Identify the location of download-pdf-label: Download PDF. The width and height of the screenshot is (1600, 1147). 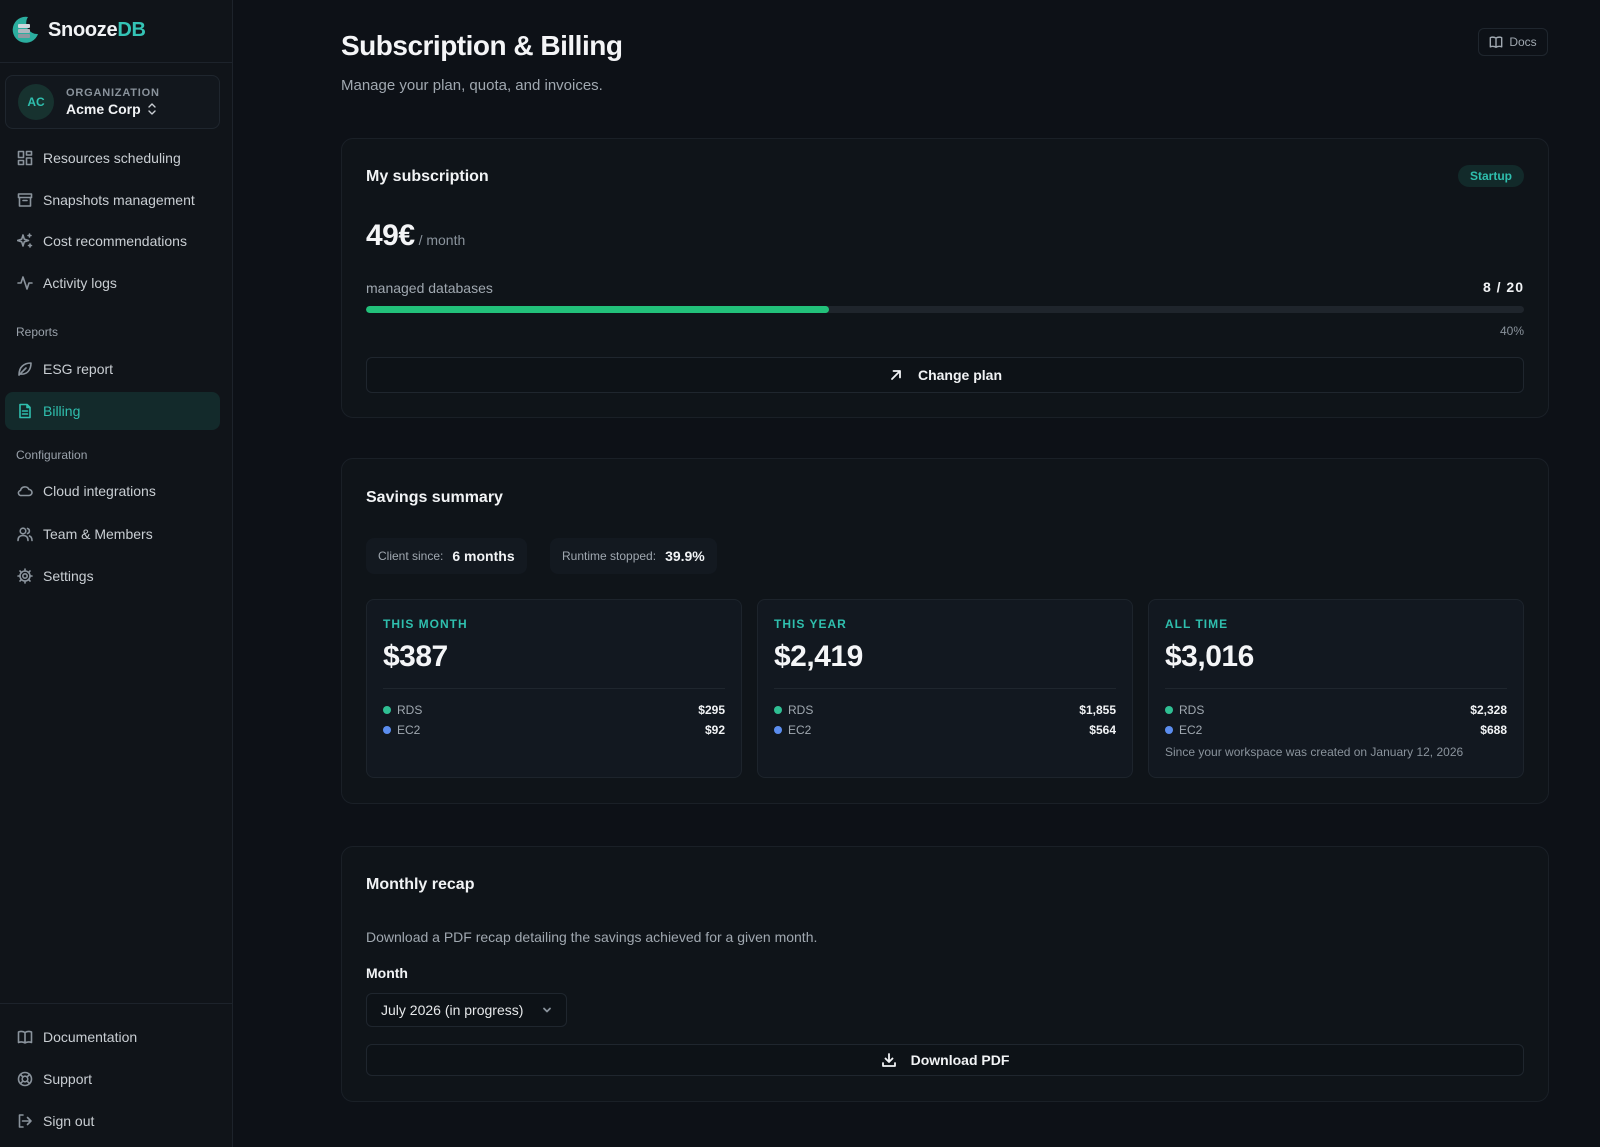
(960, 1060).